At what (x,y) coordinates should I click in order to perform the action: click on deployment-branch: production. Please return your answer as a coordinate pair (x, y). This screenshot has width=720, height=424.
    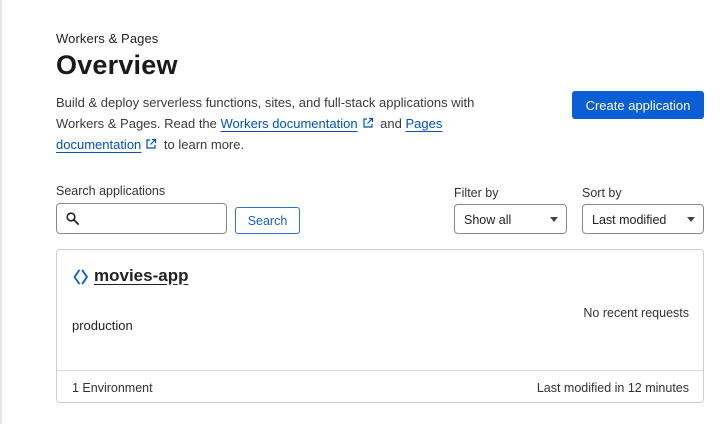
    Looking at the image, I should click on (102, 325).